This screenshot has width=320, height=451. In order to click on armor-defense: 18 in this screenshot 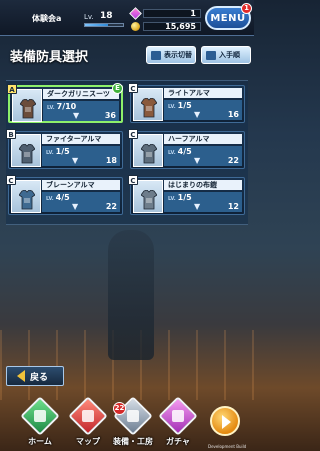, I will do `click(111, 160)`.